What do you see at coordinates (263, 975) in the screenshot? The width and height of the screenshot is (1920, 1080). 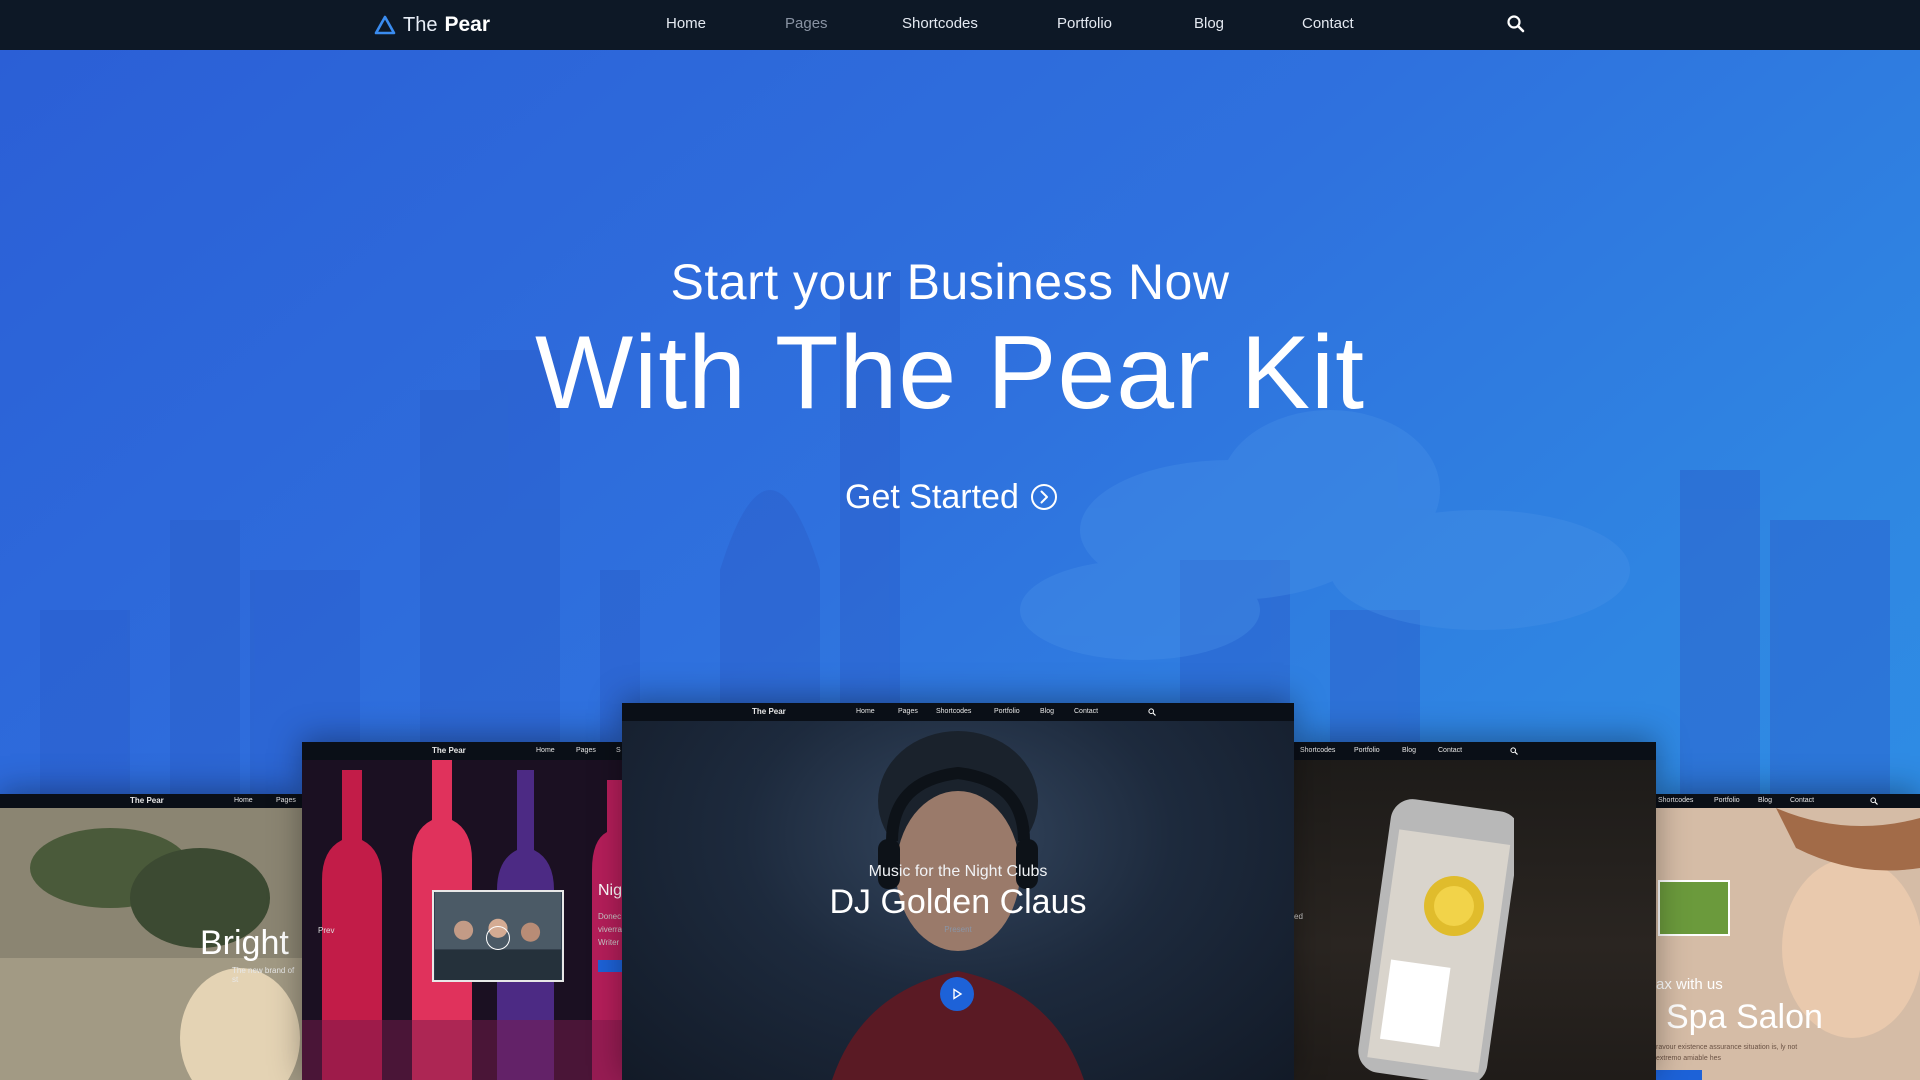 I see `preview-subtitle: The new brand of st` at bounding box center [263, 975].